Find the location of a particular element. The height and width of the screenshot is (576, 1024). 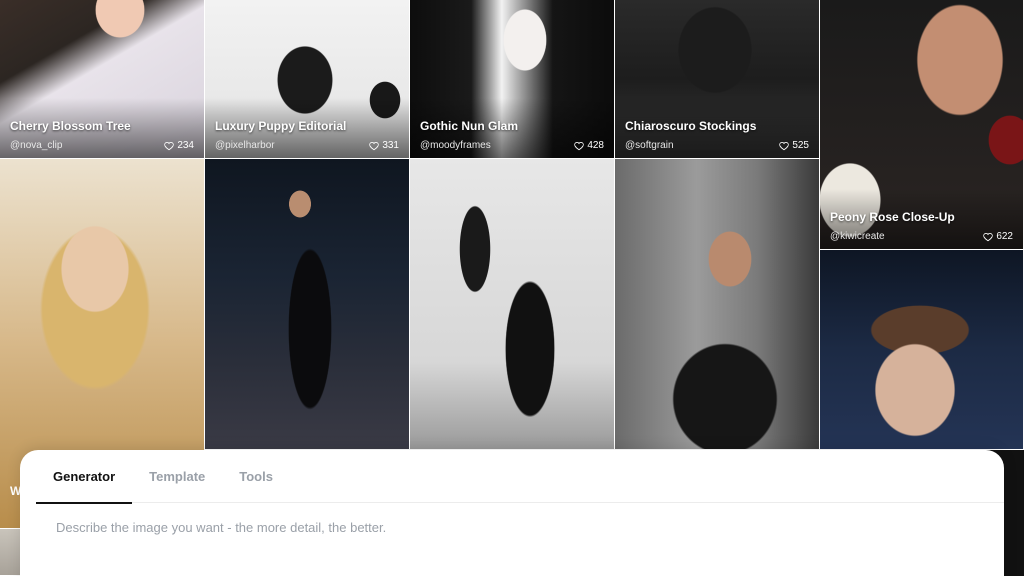

card-author: @pixelharbor is located at coordinates (245, 145).